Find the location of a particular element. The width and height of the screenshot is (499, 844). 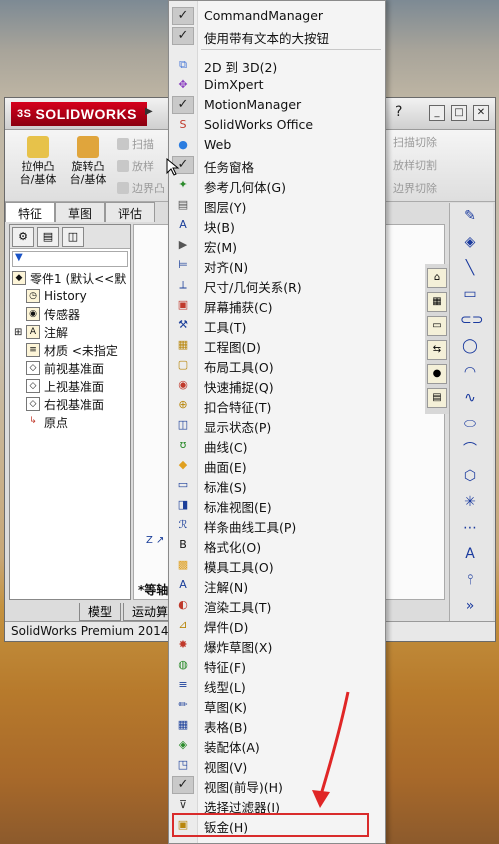

menu-item: ▢ 布局工具(O) is located at coordinates (277, 365).